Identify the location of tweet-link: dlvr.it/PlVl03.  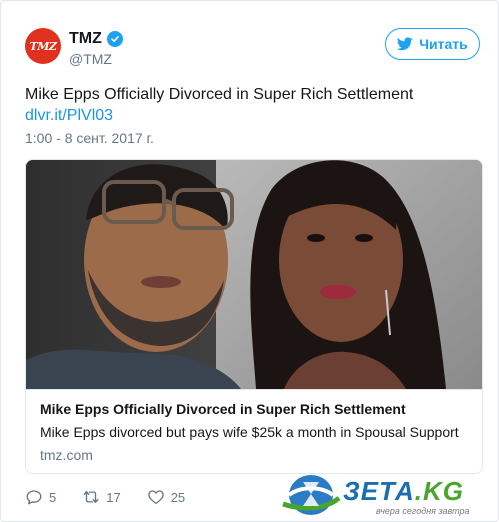
(69, 116).